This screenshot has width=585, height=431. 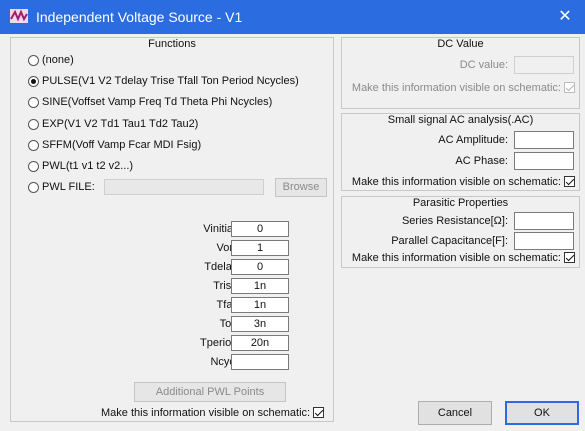 What do you see at coordinates (260, 362) in the screenshot?
I see `param-input-ncycles` at bounding box center [260, 362].